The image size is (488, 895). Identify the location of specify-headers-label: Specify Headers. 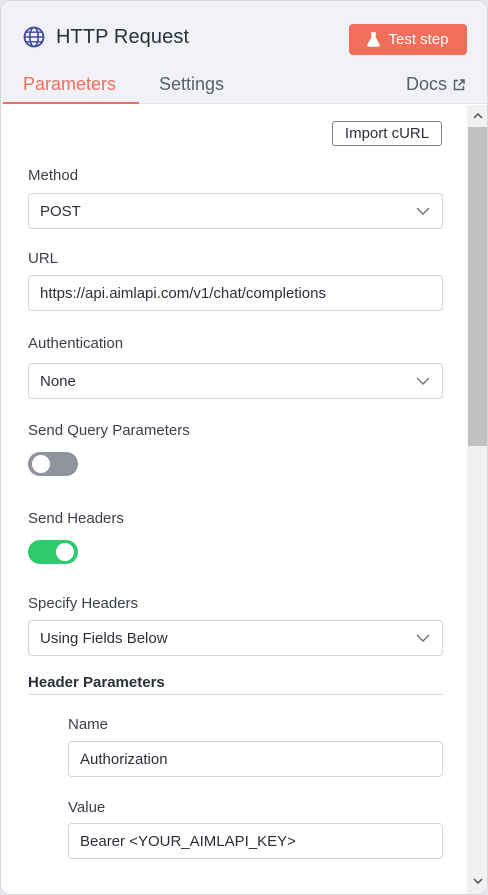
(83, 603).